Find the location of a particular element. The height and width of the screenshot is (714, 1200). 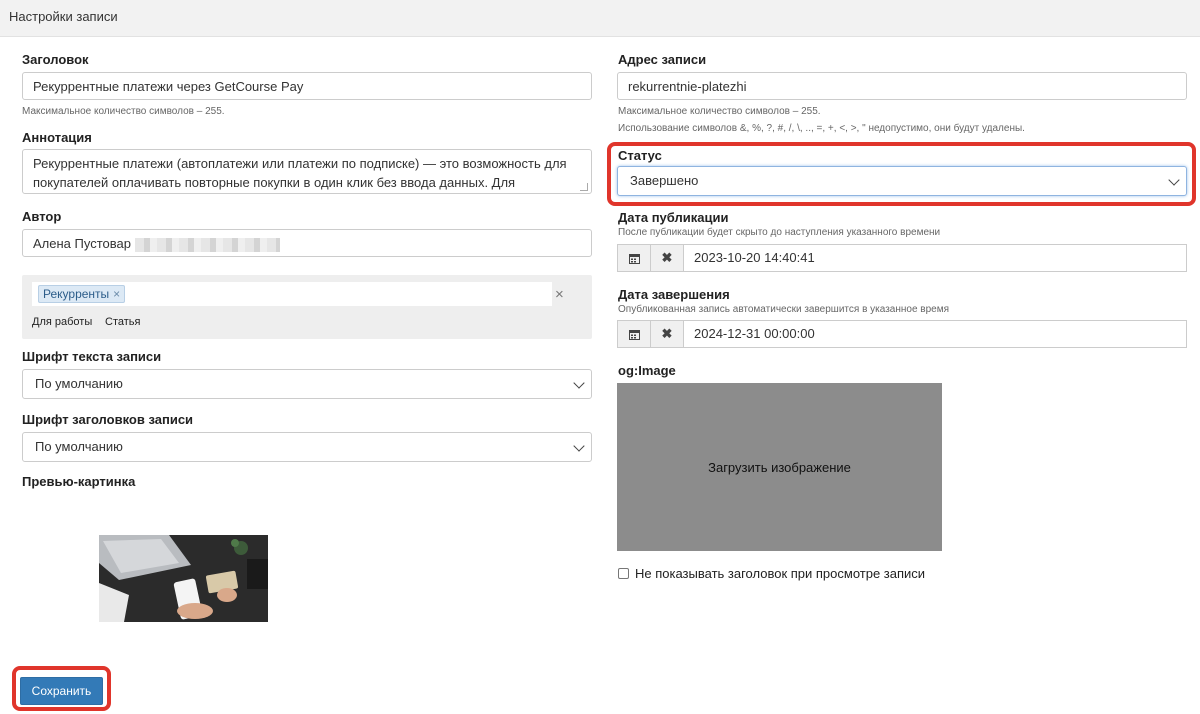

author-label: Автор is located at coordinates (42, 216).